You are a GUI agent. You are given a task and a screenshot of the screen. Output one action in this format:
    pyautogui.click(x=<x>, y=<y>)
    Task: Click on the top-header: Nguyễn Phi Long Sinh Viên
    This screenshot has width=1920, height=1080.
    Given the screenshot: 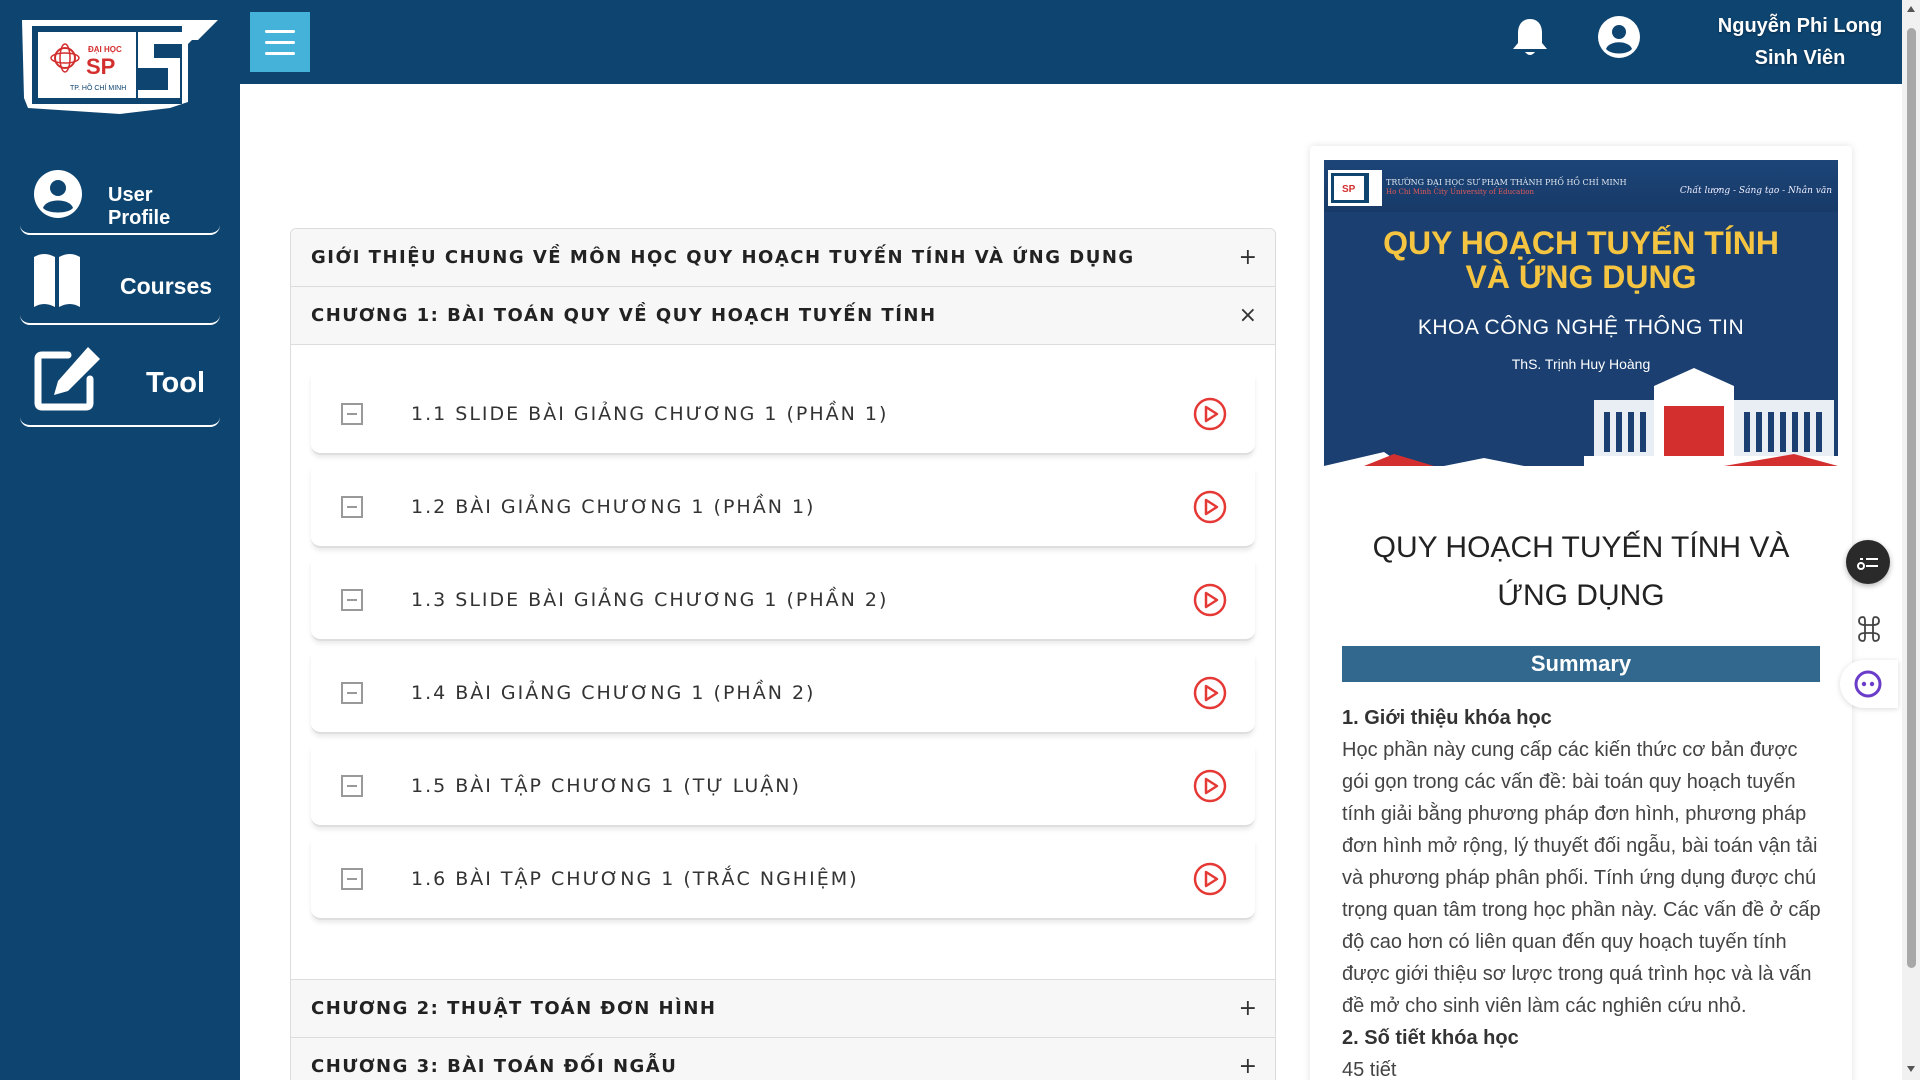 What is the action you would take?
    pyautogui.click(x=1071, y=42)
    